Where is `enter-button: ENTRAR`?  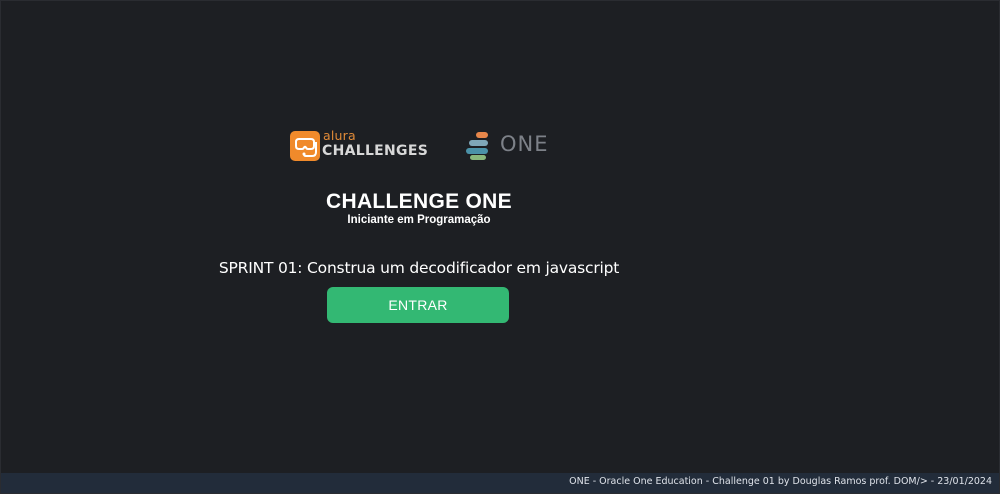
enter-button: ENTRAR is located at coordinates (418, 305).